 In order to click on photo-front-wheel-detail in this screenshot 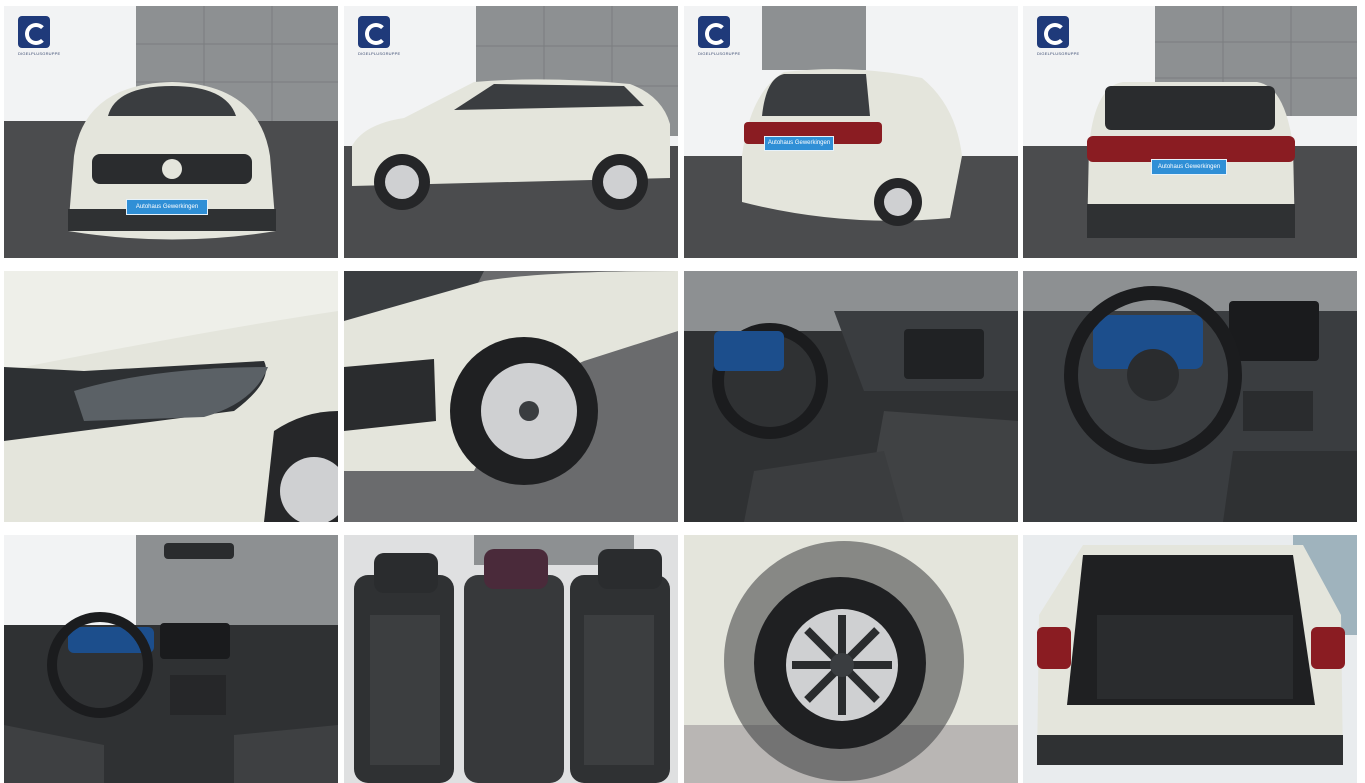, I will do `click(511, 396)`.